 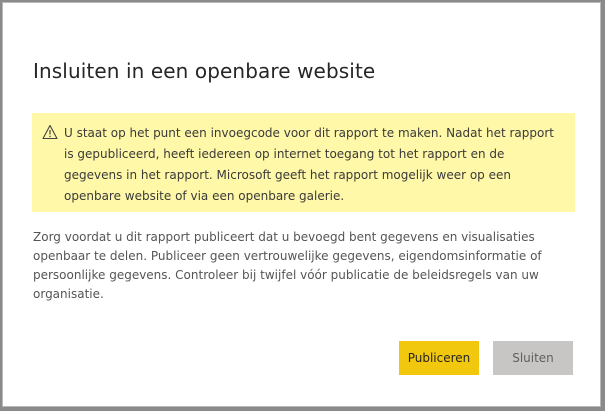 I want to click on warning-triangle-icon, so click(x=50, y=132).